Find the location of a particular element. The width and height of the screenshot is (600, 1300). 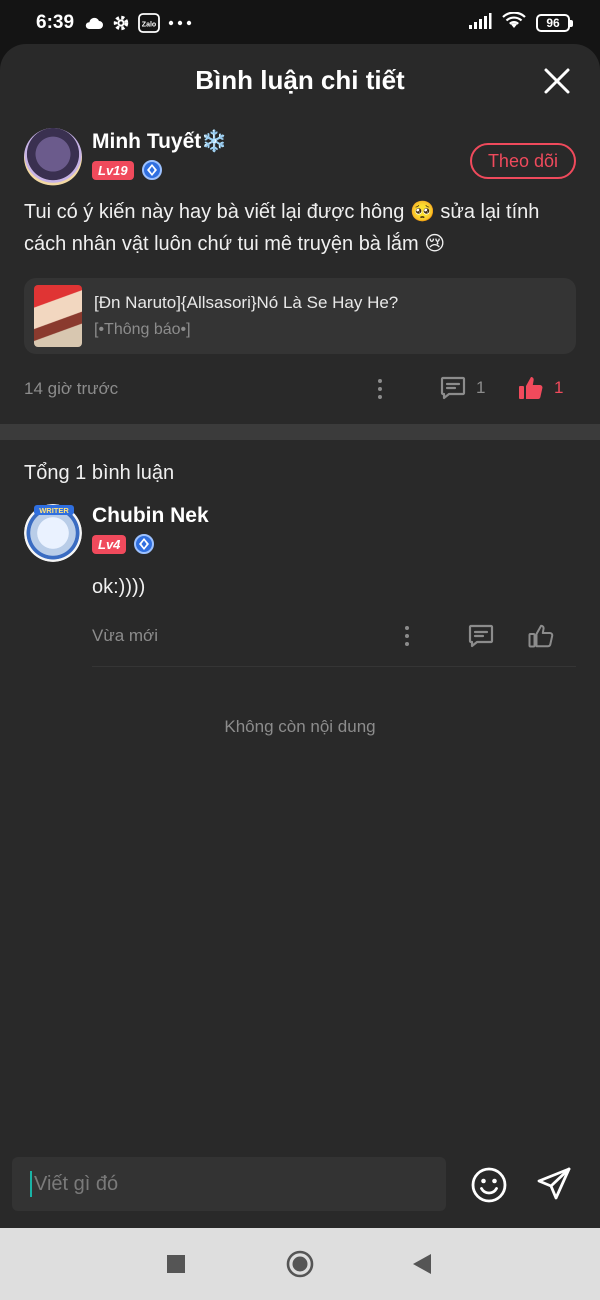

total-replies-label: Tổng 1 bình luận is located at coordinates (99, 473).